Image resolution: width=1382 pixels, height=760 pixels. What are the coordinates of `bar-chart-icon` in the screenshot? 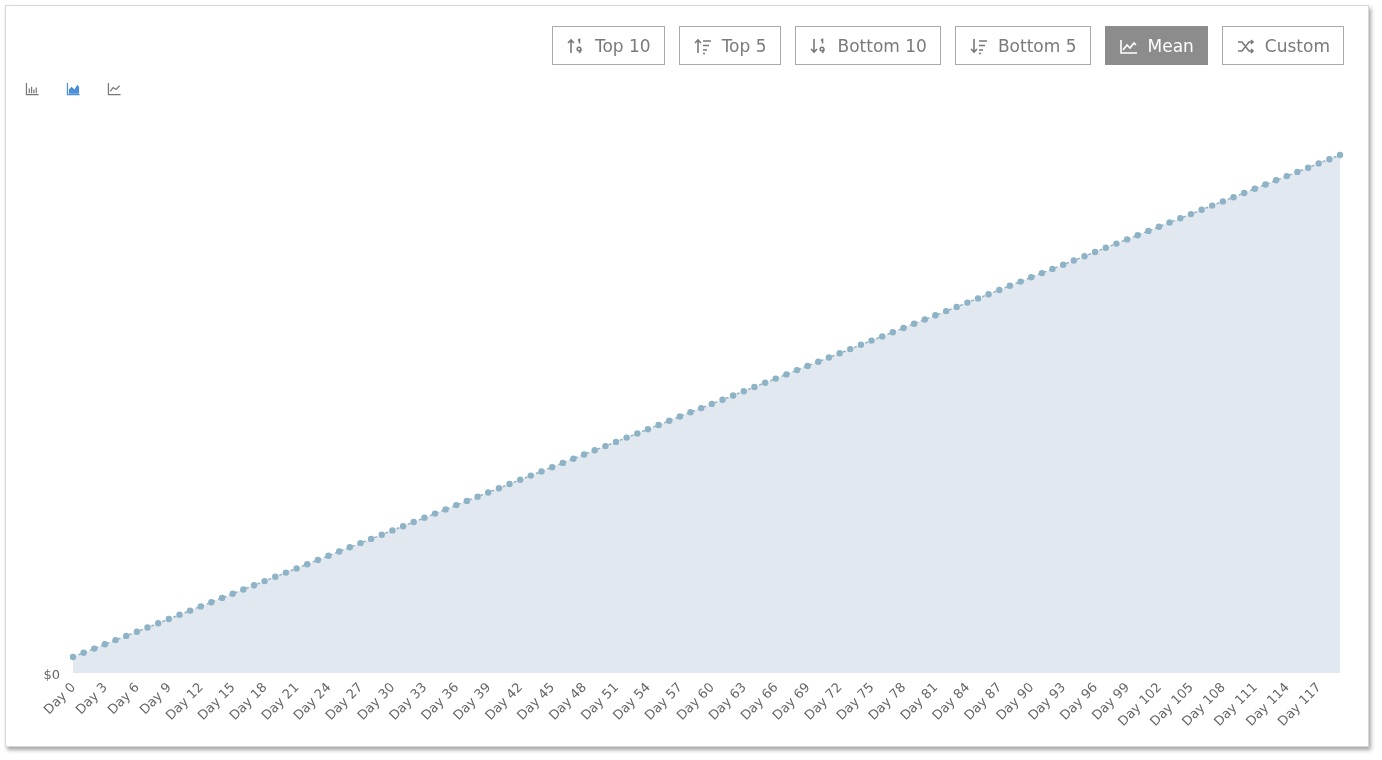 It's located at (32, 89).